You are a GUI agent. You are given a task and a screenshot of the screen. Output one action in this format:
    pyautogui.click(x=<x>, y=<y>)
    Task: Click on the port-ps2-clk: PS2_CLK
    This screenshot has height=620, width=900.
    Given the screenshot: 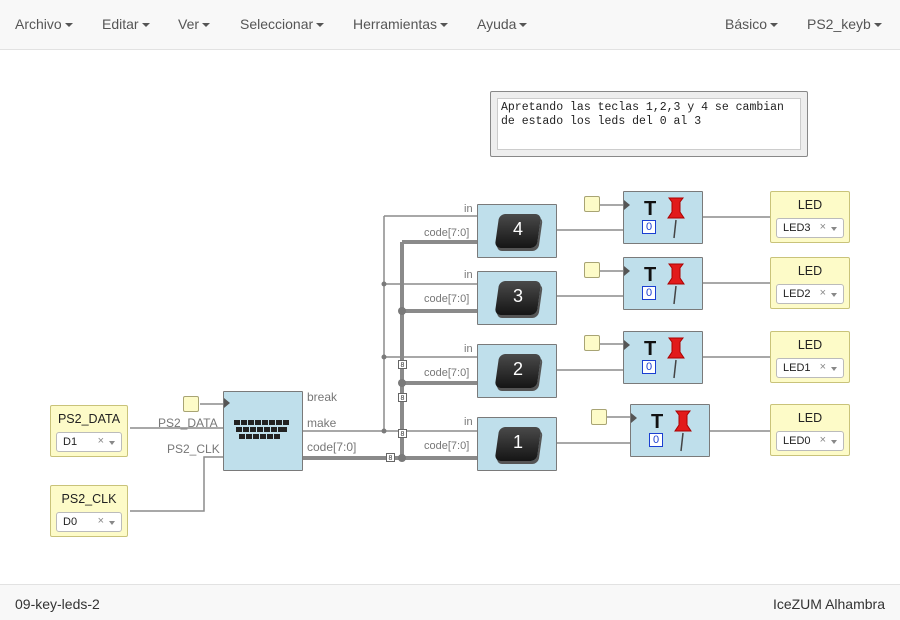 What is the action you would take?
    pyautogui.click(x=193, y=449)
    